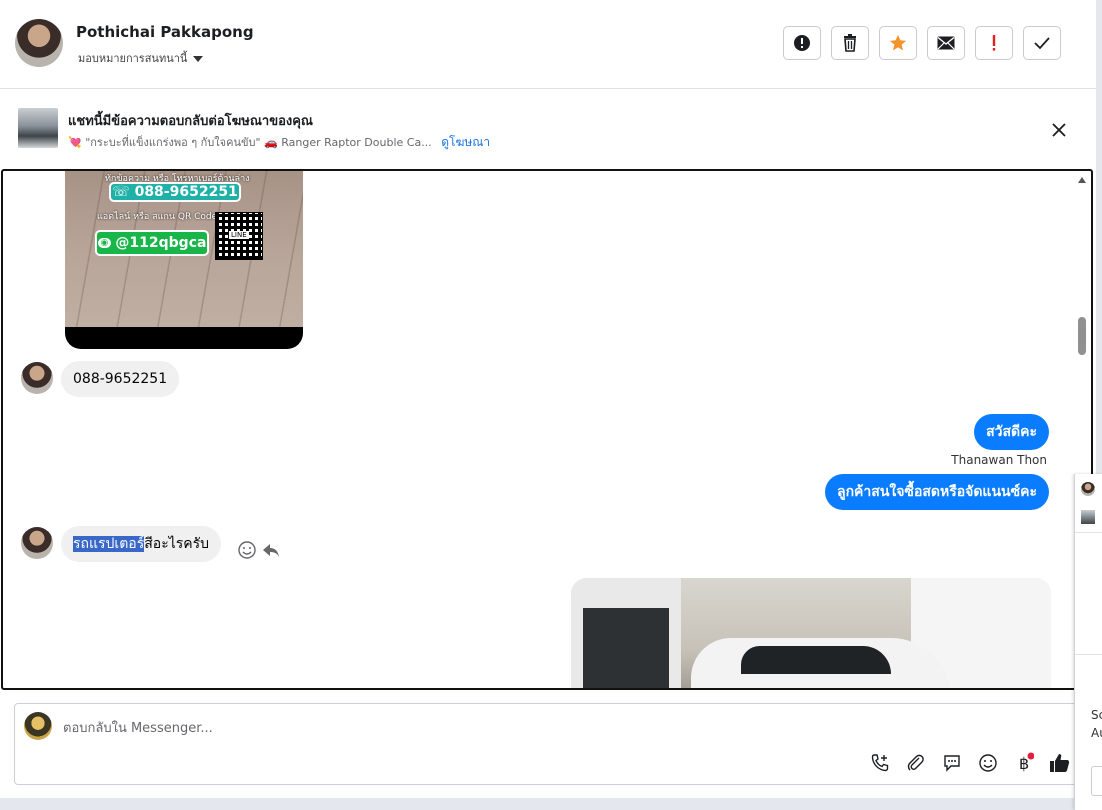  I want to click on image-car-windshield, so click(816, 660).